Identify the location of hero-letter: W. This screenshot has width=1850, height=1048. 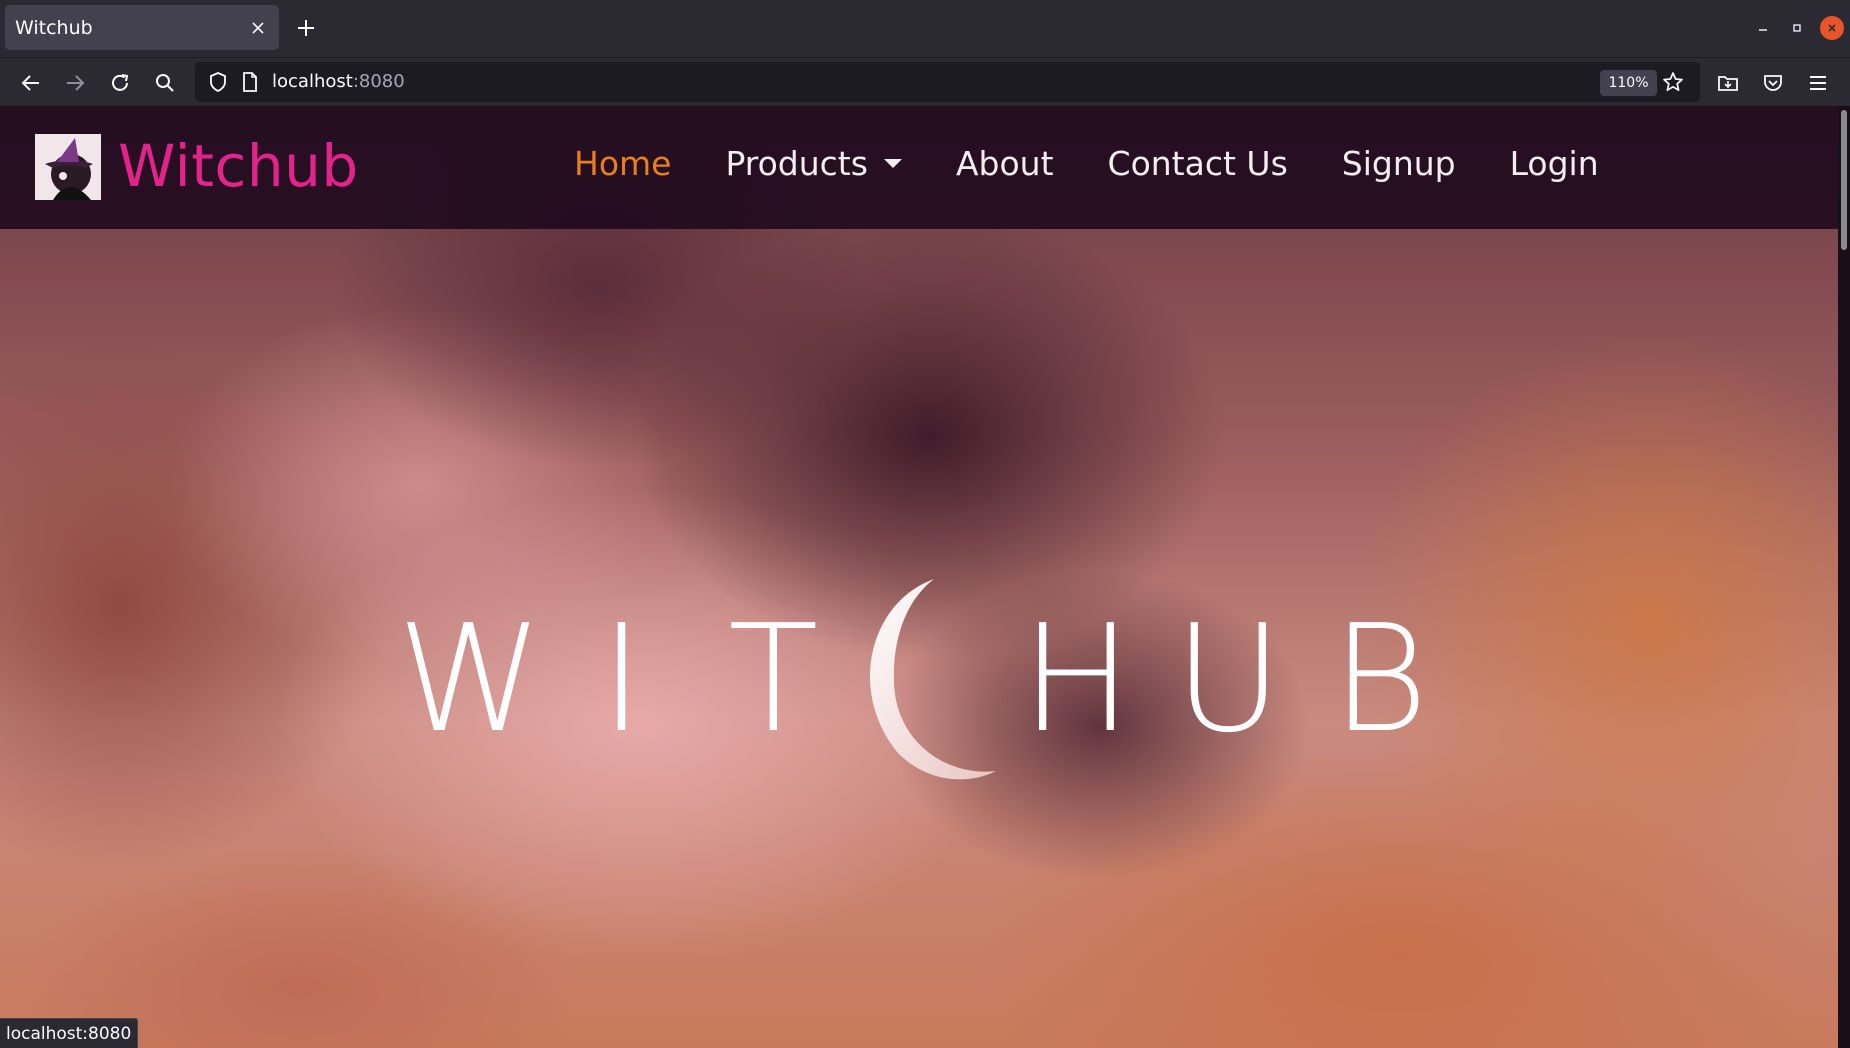
(470, 679).